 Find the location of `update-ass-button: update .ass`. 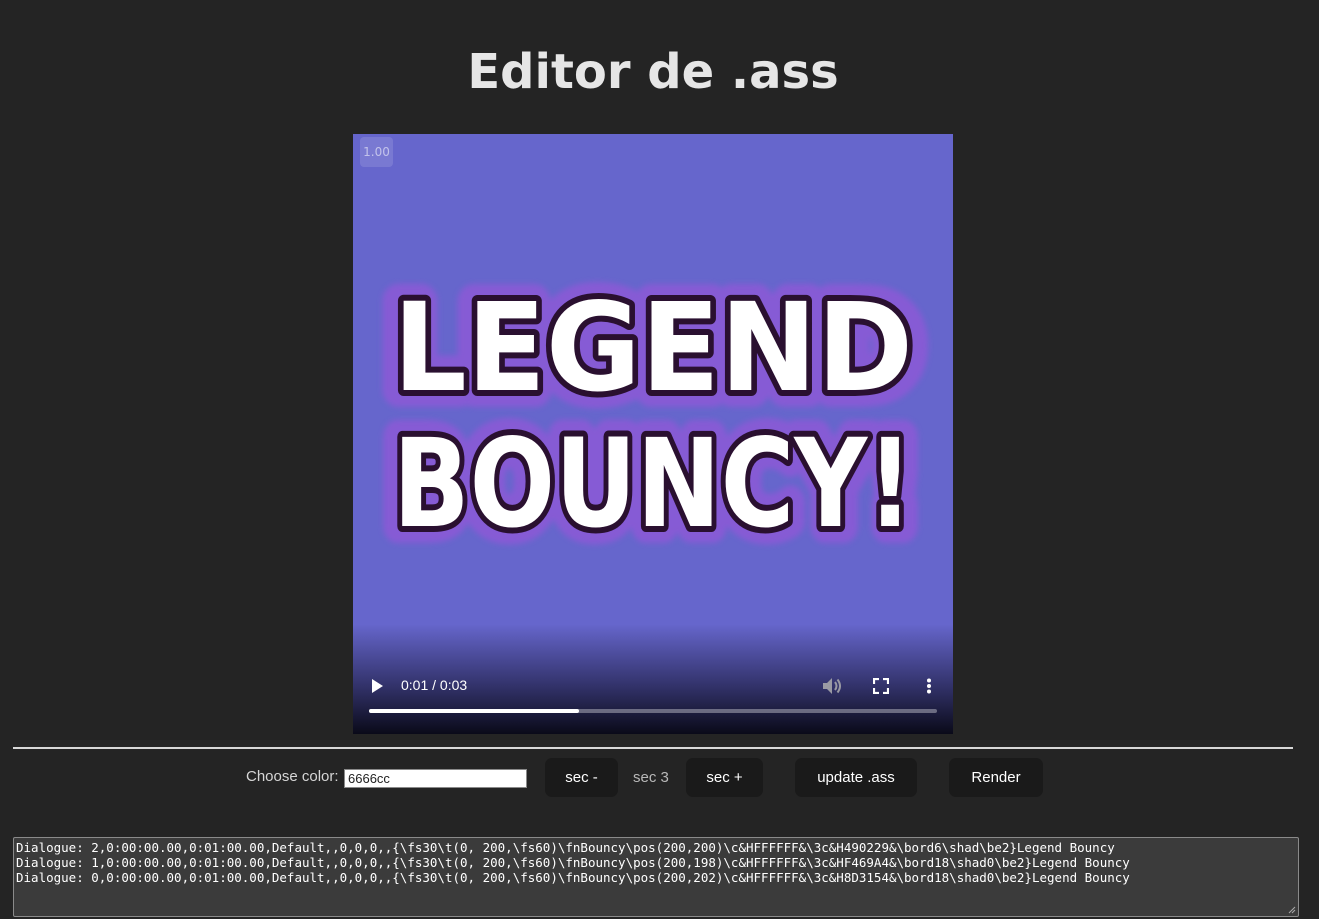

update-ass-button: update .ass is located at coordinates (856, 777).